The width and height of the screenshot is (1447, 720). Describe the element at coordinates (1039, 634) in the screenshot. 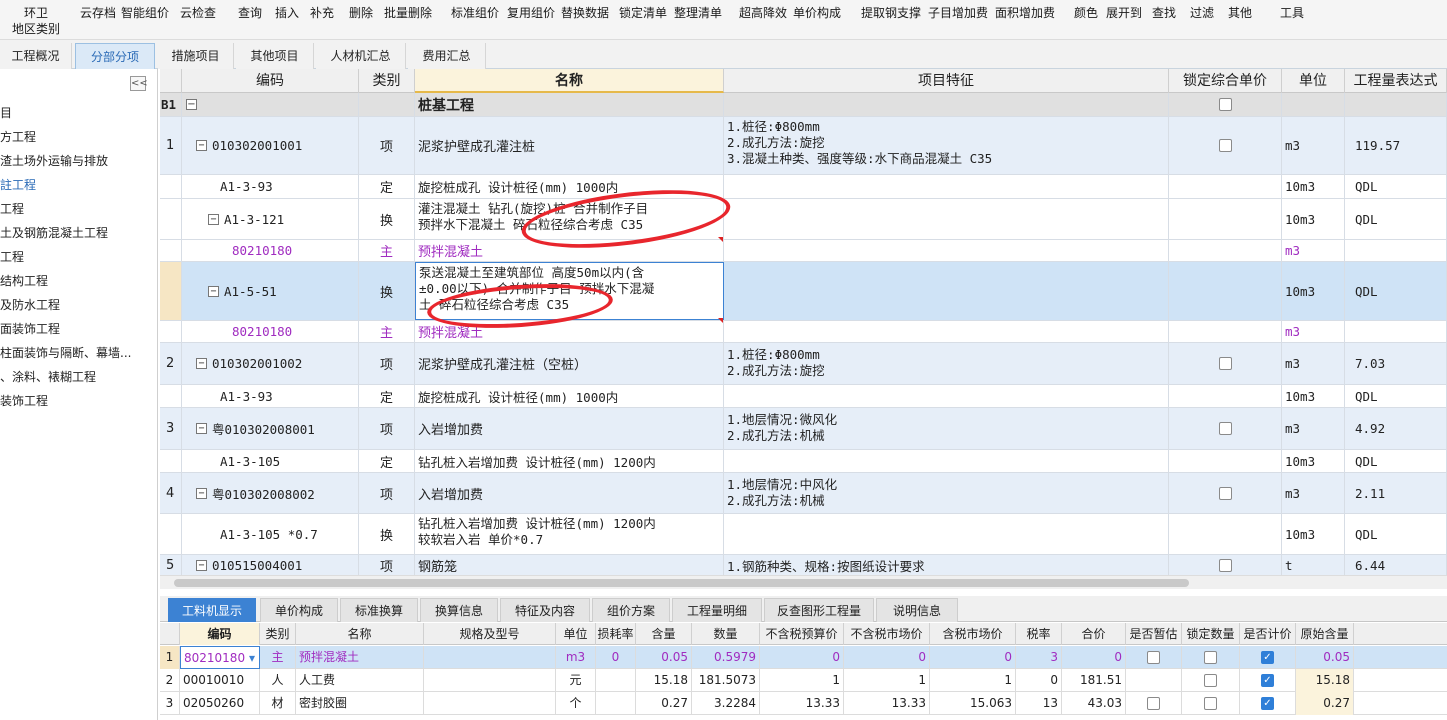

I see `lower-header-tax-rate: 税率` at that location.